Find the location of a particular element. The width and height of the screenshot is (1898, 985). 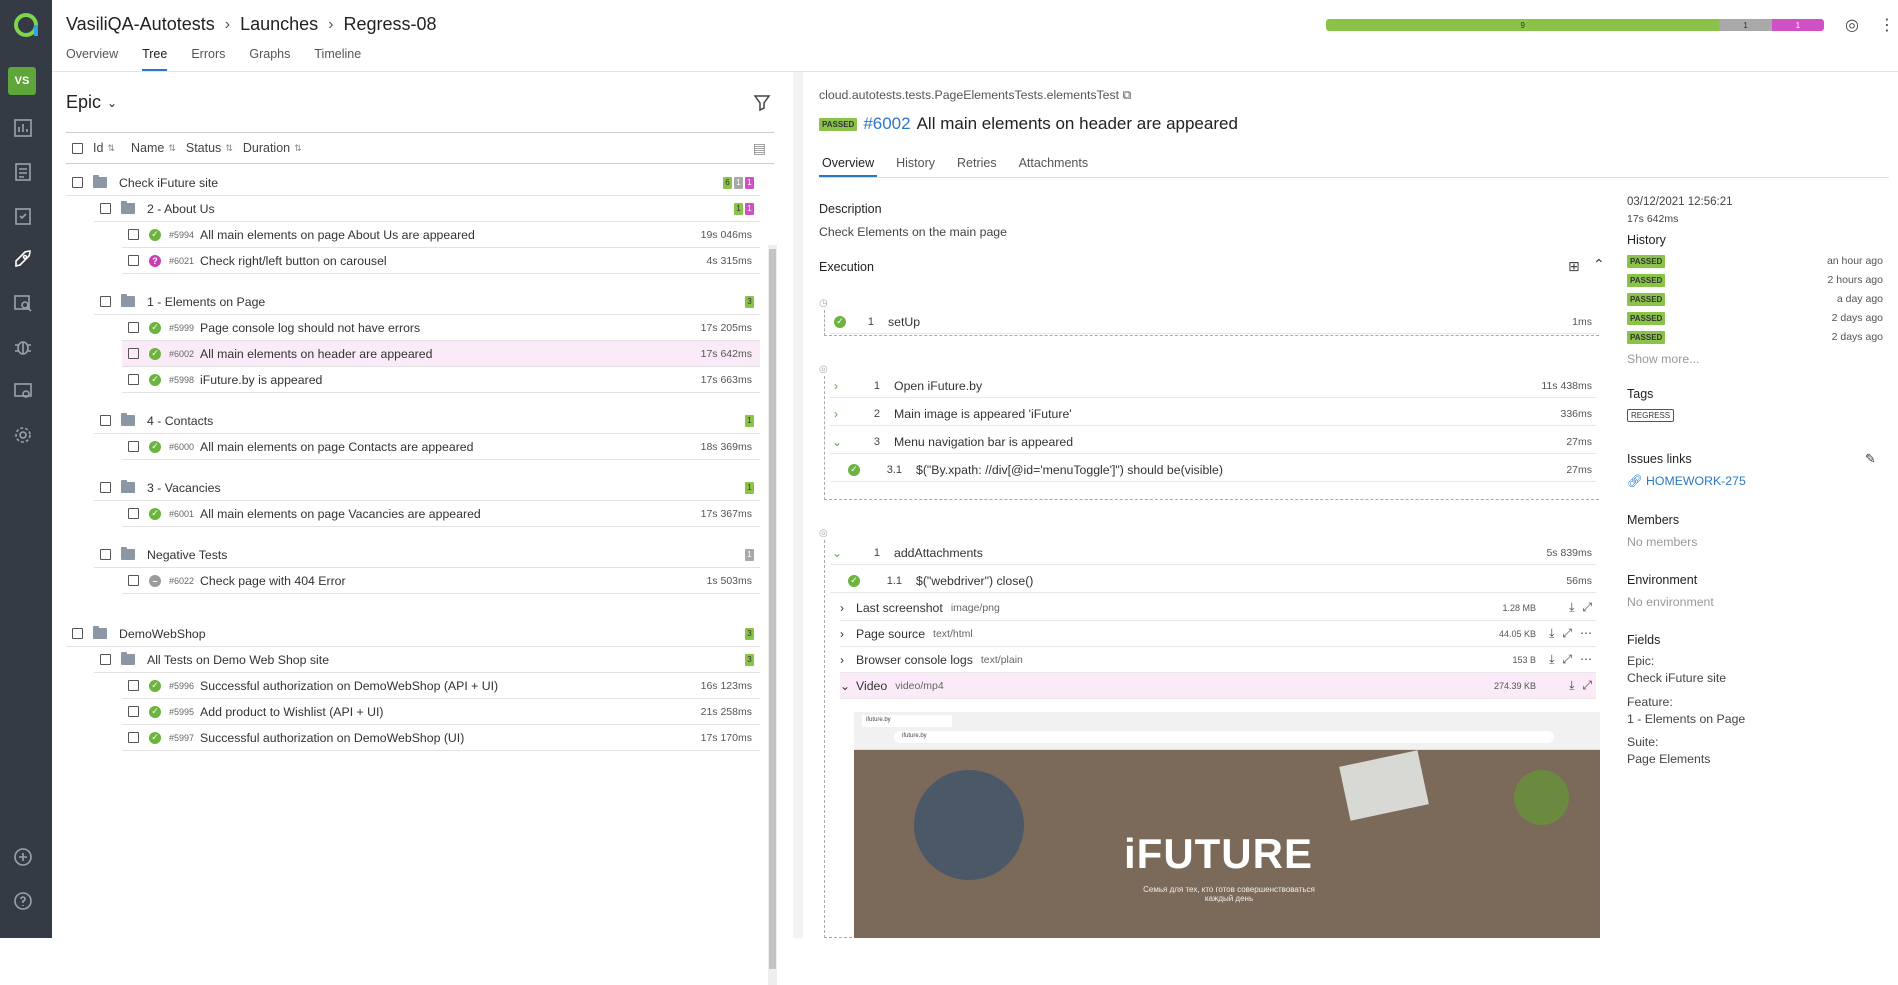

attachment-row: › Last screenshot image/png 1.28 MB ⤓ ⤢ is located at coordinates (1218, 608).